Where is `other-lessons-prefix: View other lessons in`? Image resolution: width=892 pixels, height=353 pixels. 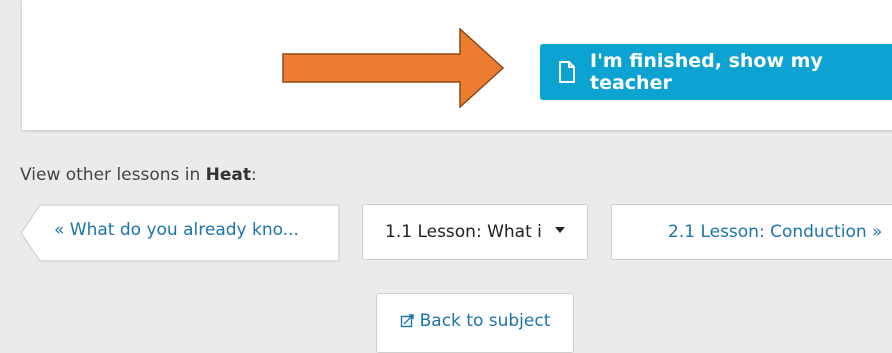
other-lessons-prefix: View other lessons in is located at coordinates (113, 175).